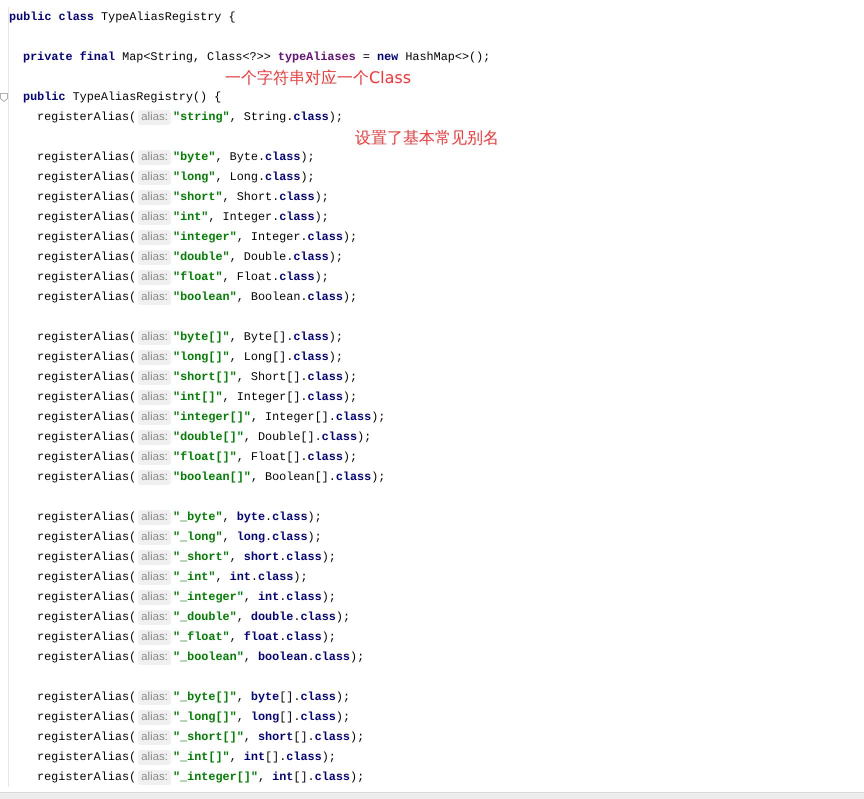  What do you see at coordinates (243, 157) in the screenshot?
I see `code-text: "byte", Byte.class);` at bounding box center [243, 157].